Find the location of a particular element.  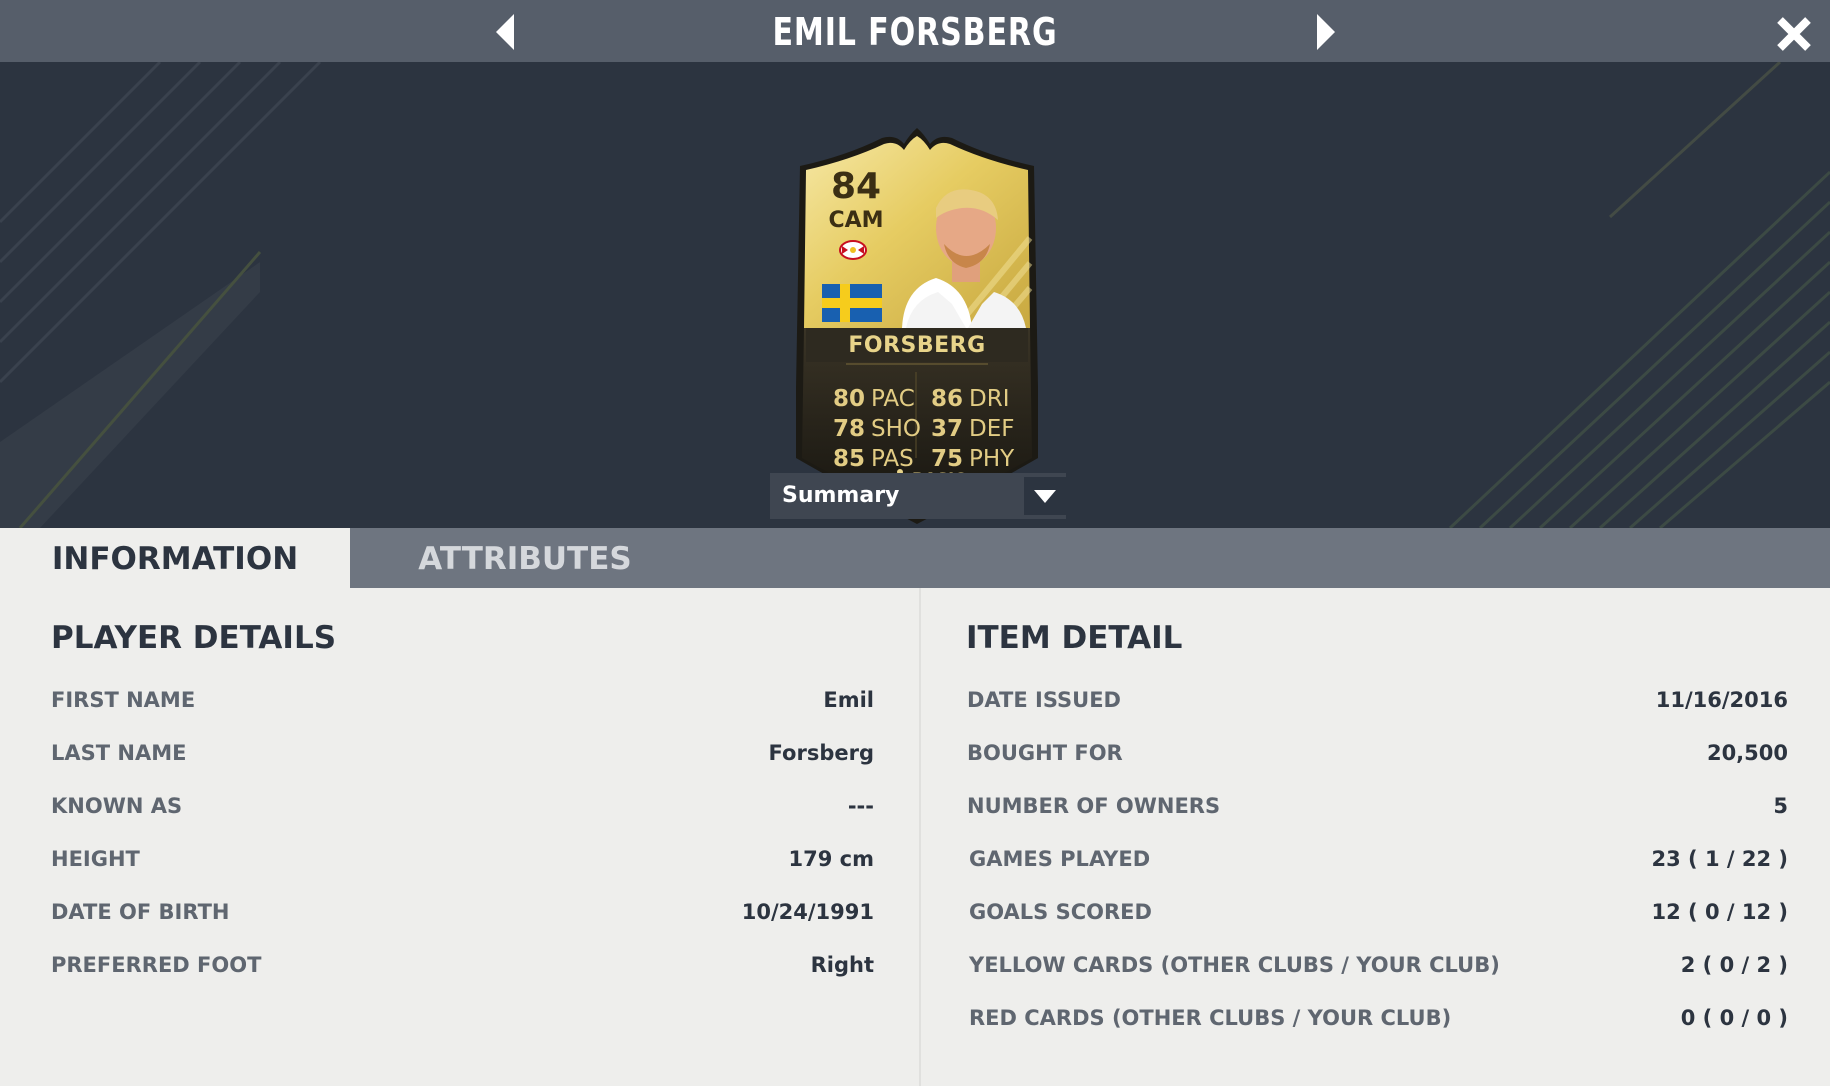

caret-right-icon is located at coordinates (1326, 32).